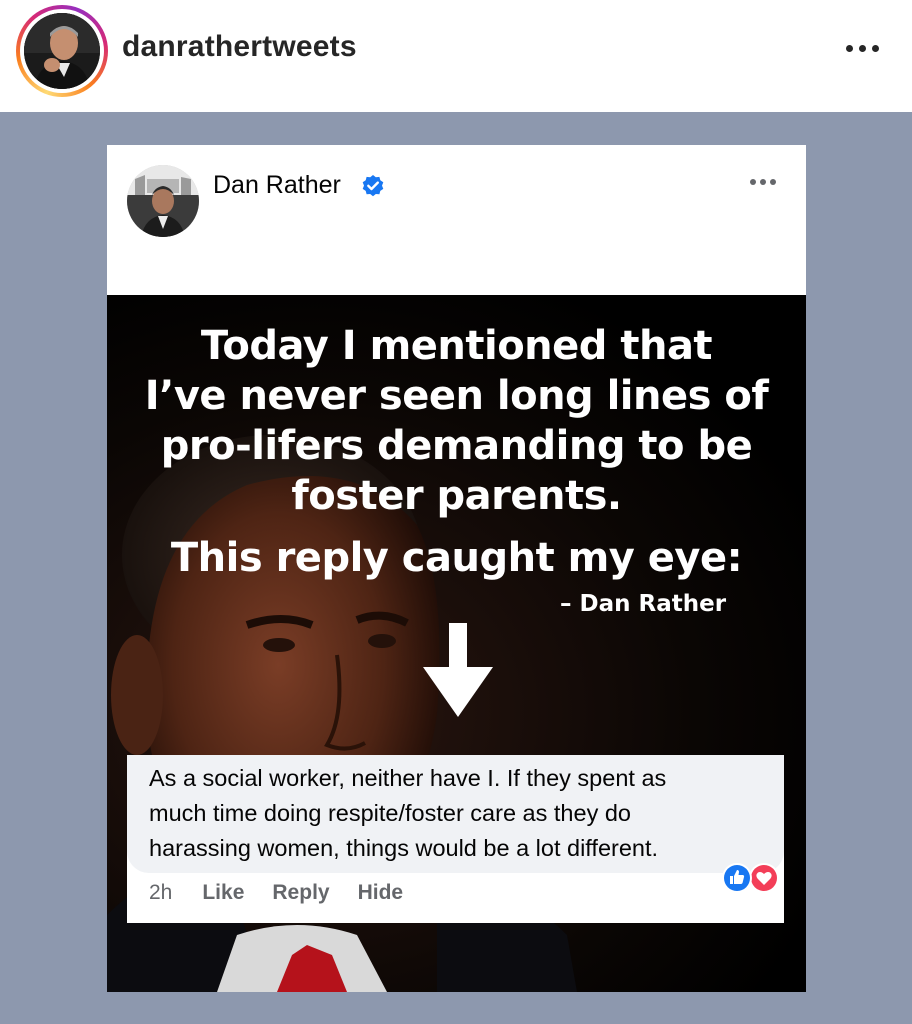  I want to click on facebook-avatar, so click(163, 201).